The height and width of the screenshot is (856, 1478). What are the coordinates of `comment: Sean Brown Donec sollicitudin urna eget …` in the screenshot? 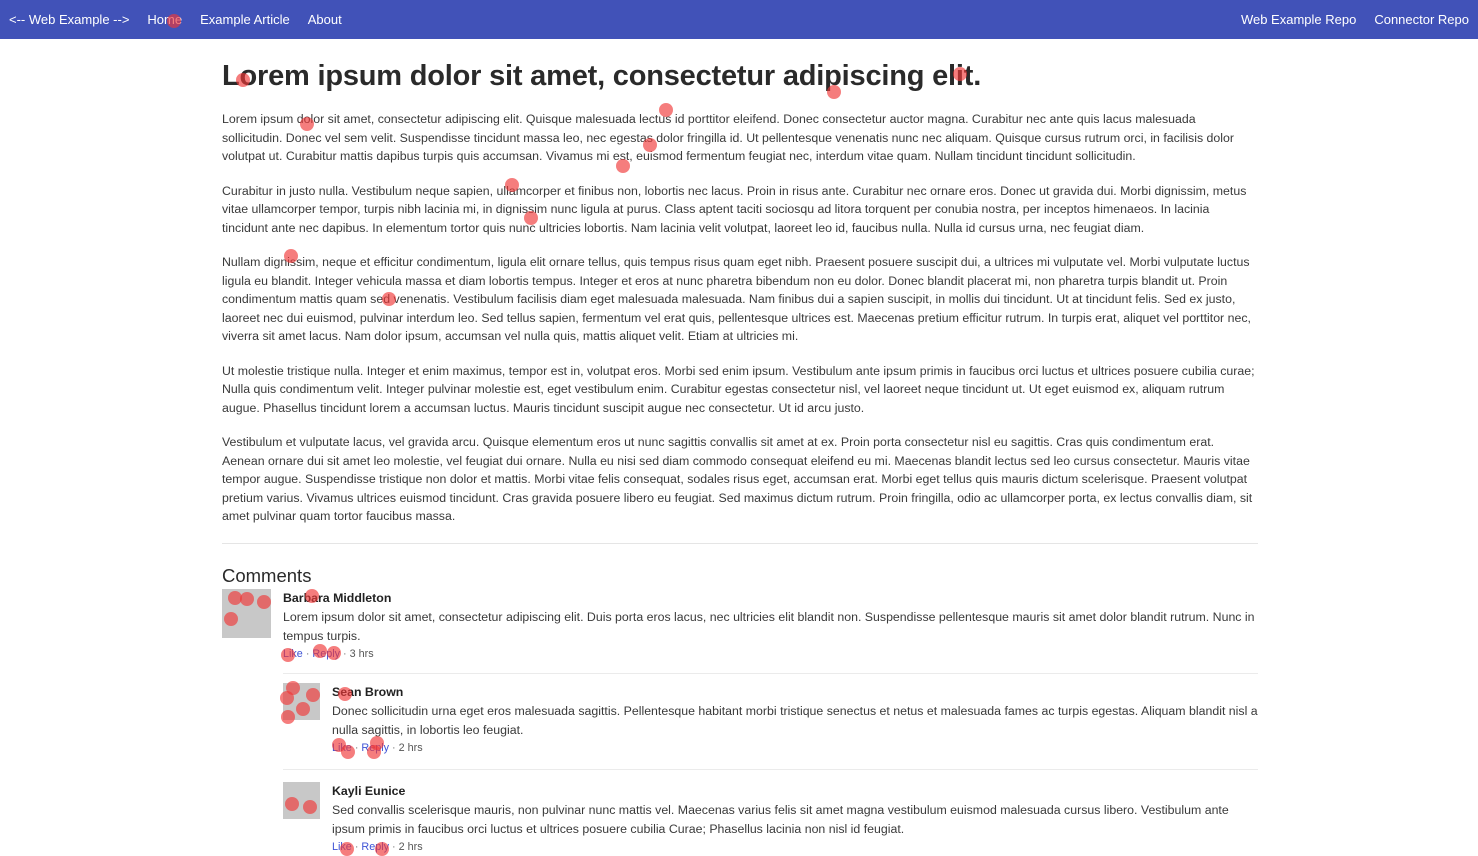 It's located at (770, 719).